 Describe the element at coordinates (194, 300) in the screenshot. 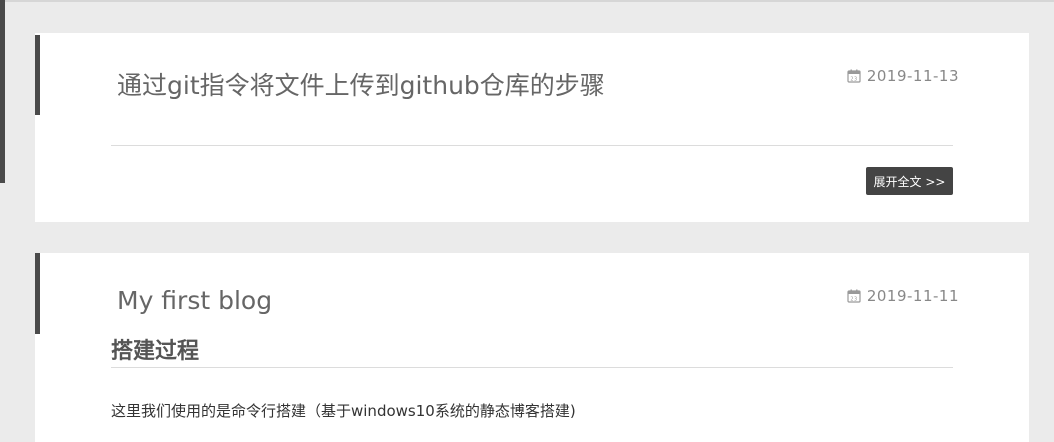

I see `post-title-link: My first blog` at that location.